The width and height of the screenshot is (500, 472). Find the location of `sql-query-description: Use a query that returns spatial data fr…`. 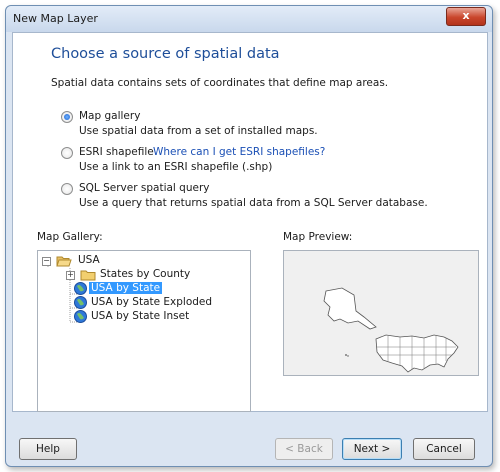

sql-query-description: Use a query that returns spatial data fr… is located at coordinates (253, 203).